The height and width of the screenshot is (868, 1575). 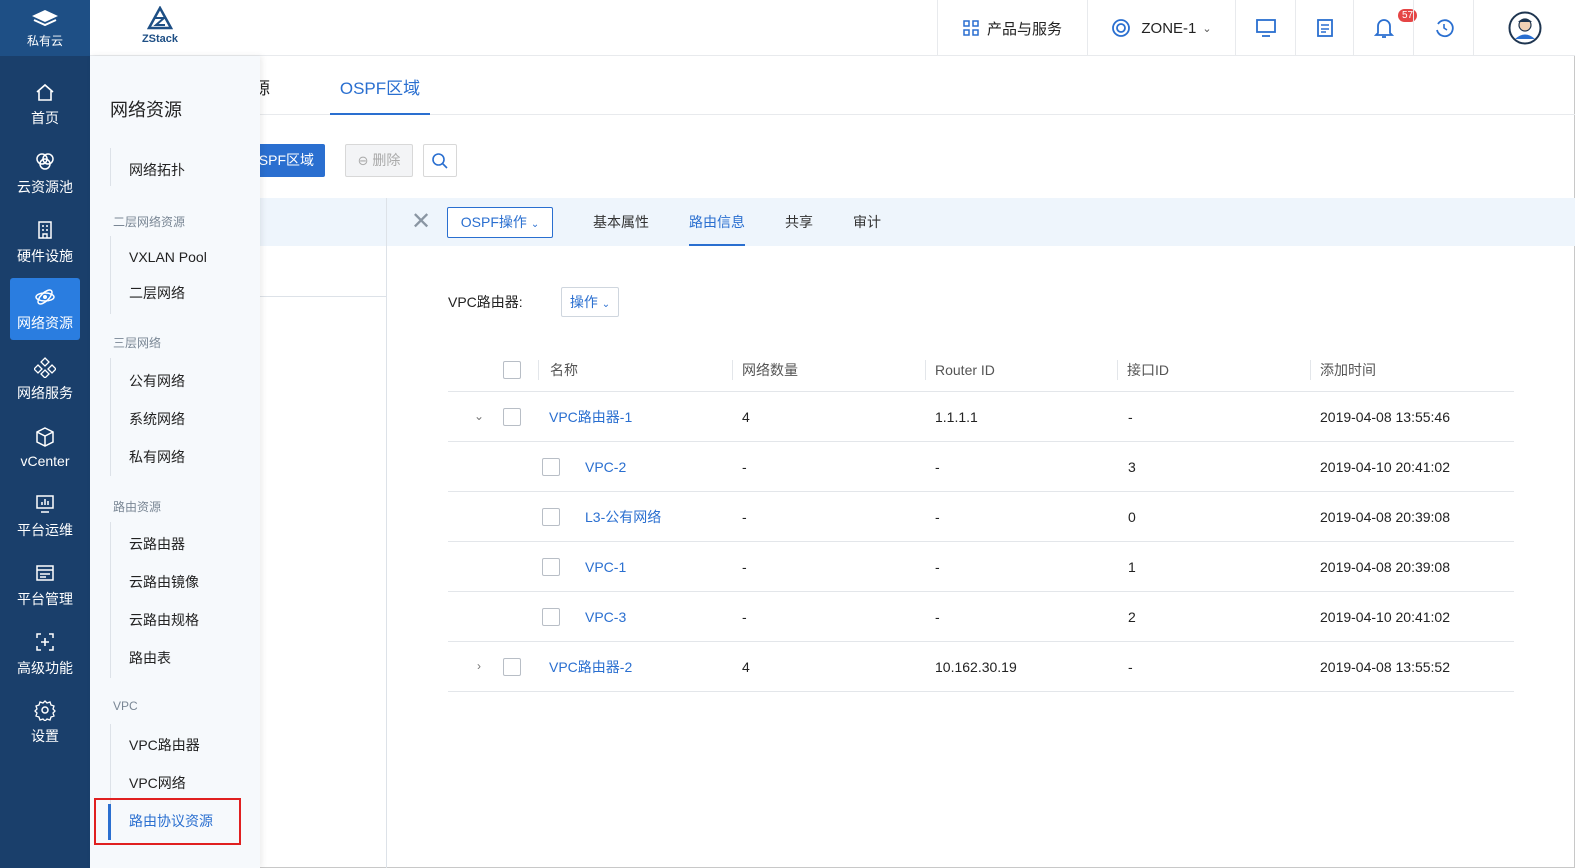 I want to click on nav-item-vrouter-image: 云路由镜像, so click(x=164, y=582).